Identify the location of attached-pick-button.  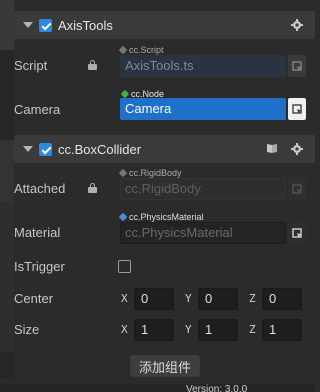
(297, 189).